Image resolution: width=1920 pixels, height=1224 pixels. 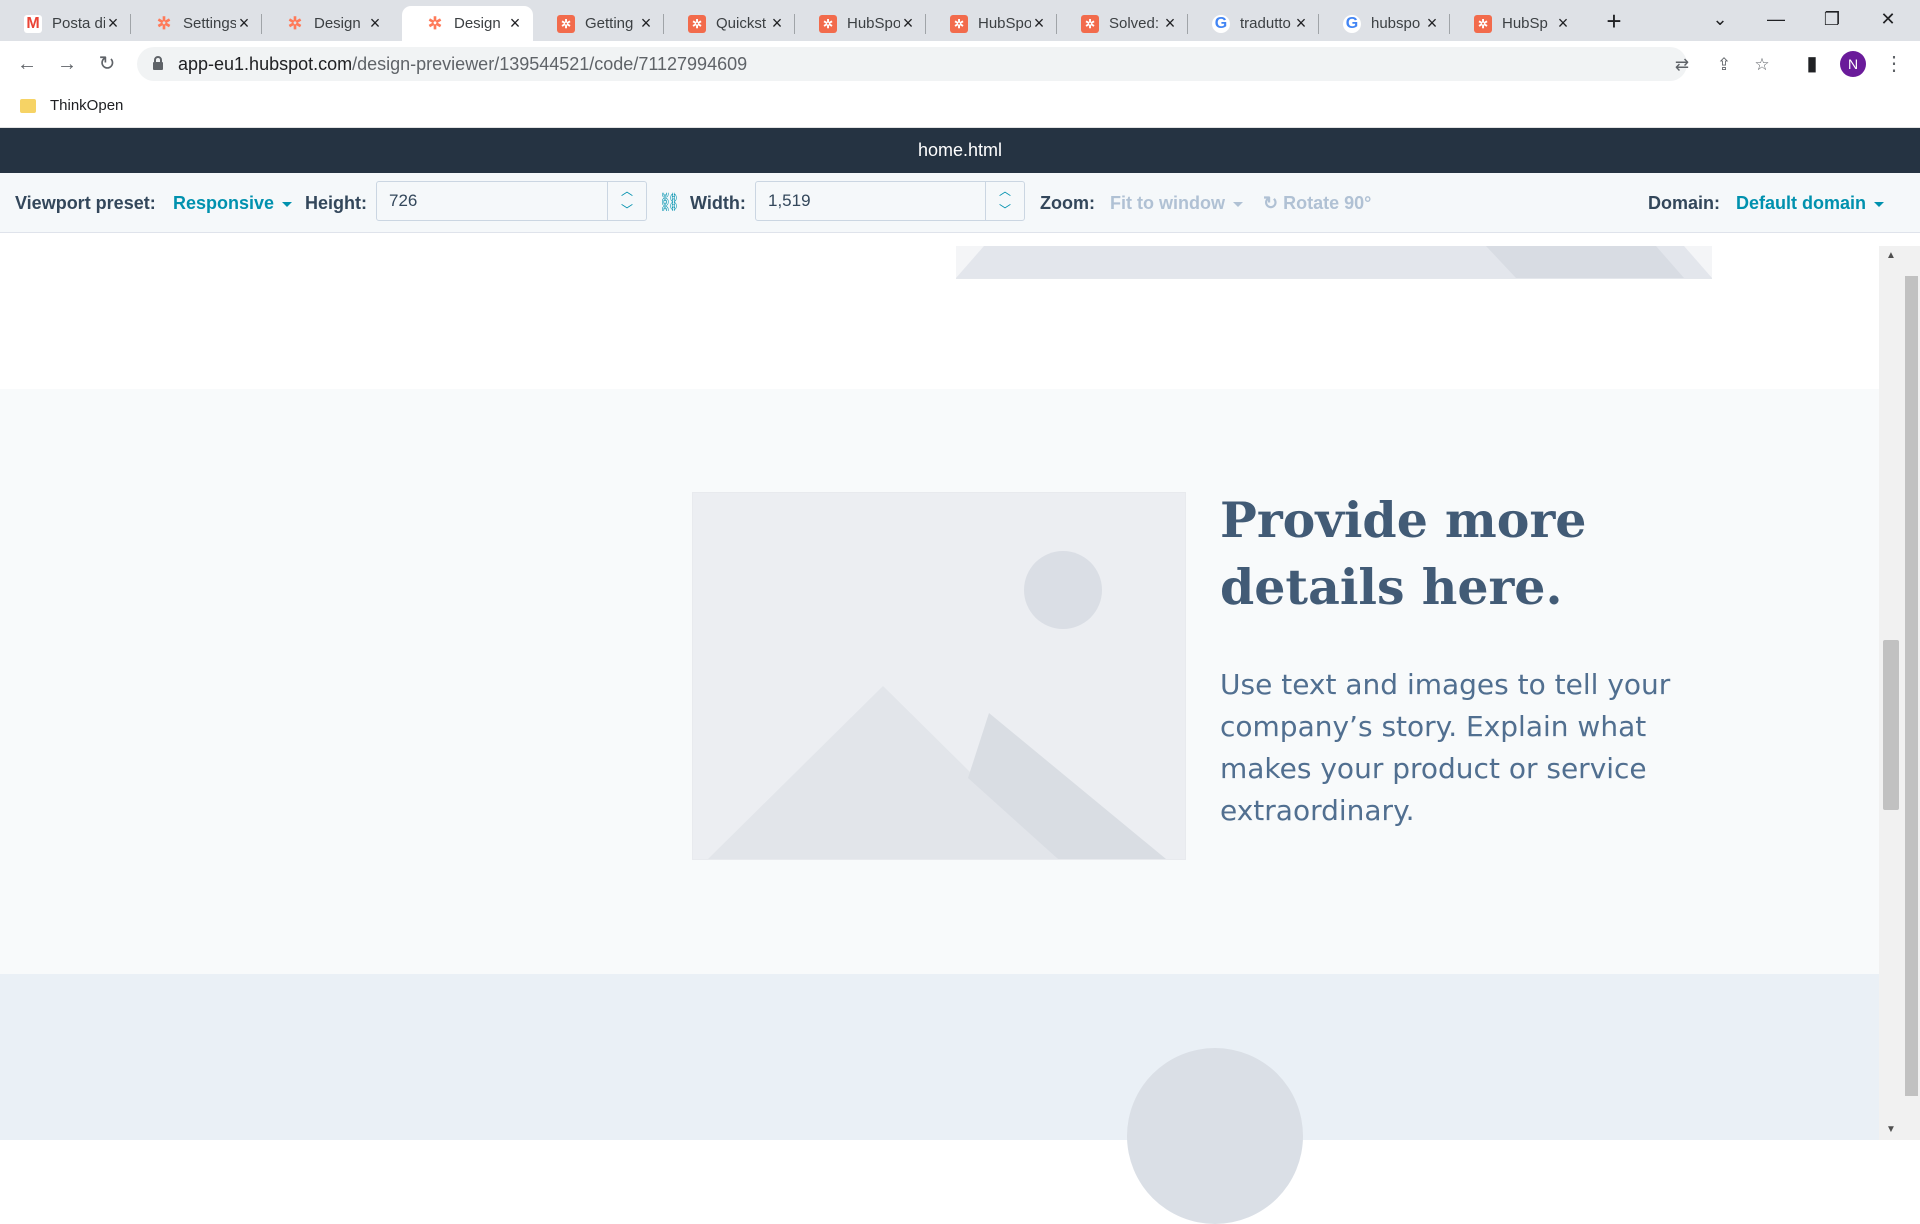 I want to click on browser-tab: ✲ HubSp ×, so click(x=1515, y=23).